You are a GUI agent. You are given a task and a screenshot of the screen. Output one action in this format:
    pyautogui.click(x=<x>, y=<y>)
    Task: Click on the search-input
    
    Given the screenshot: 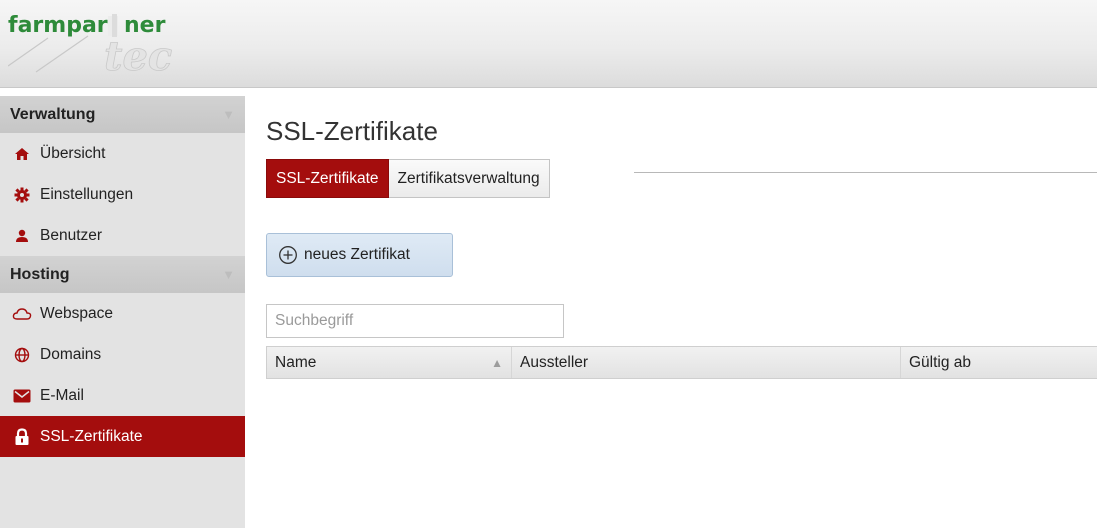 What is the action you would take?
    pyautogui.click(x=415, y=321)
    